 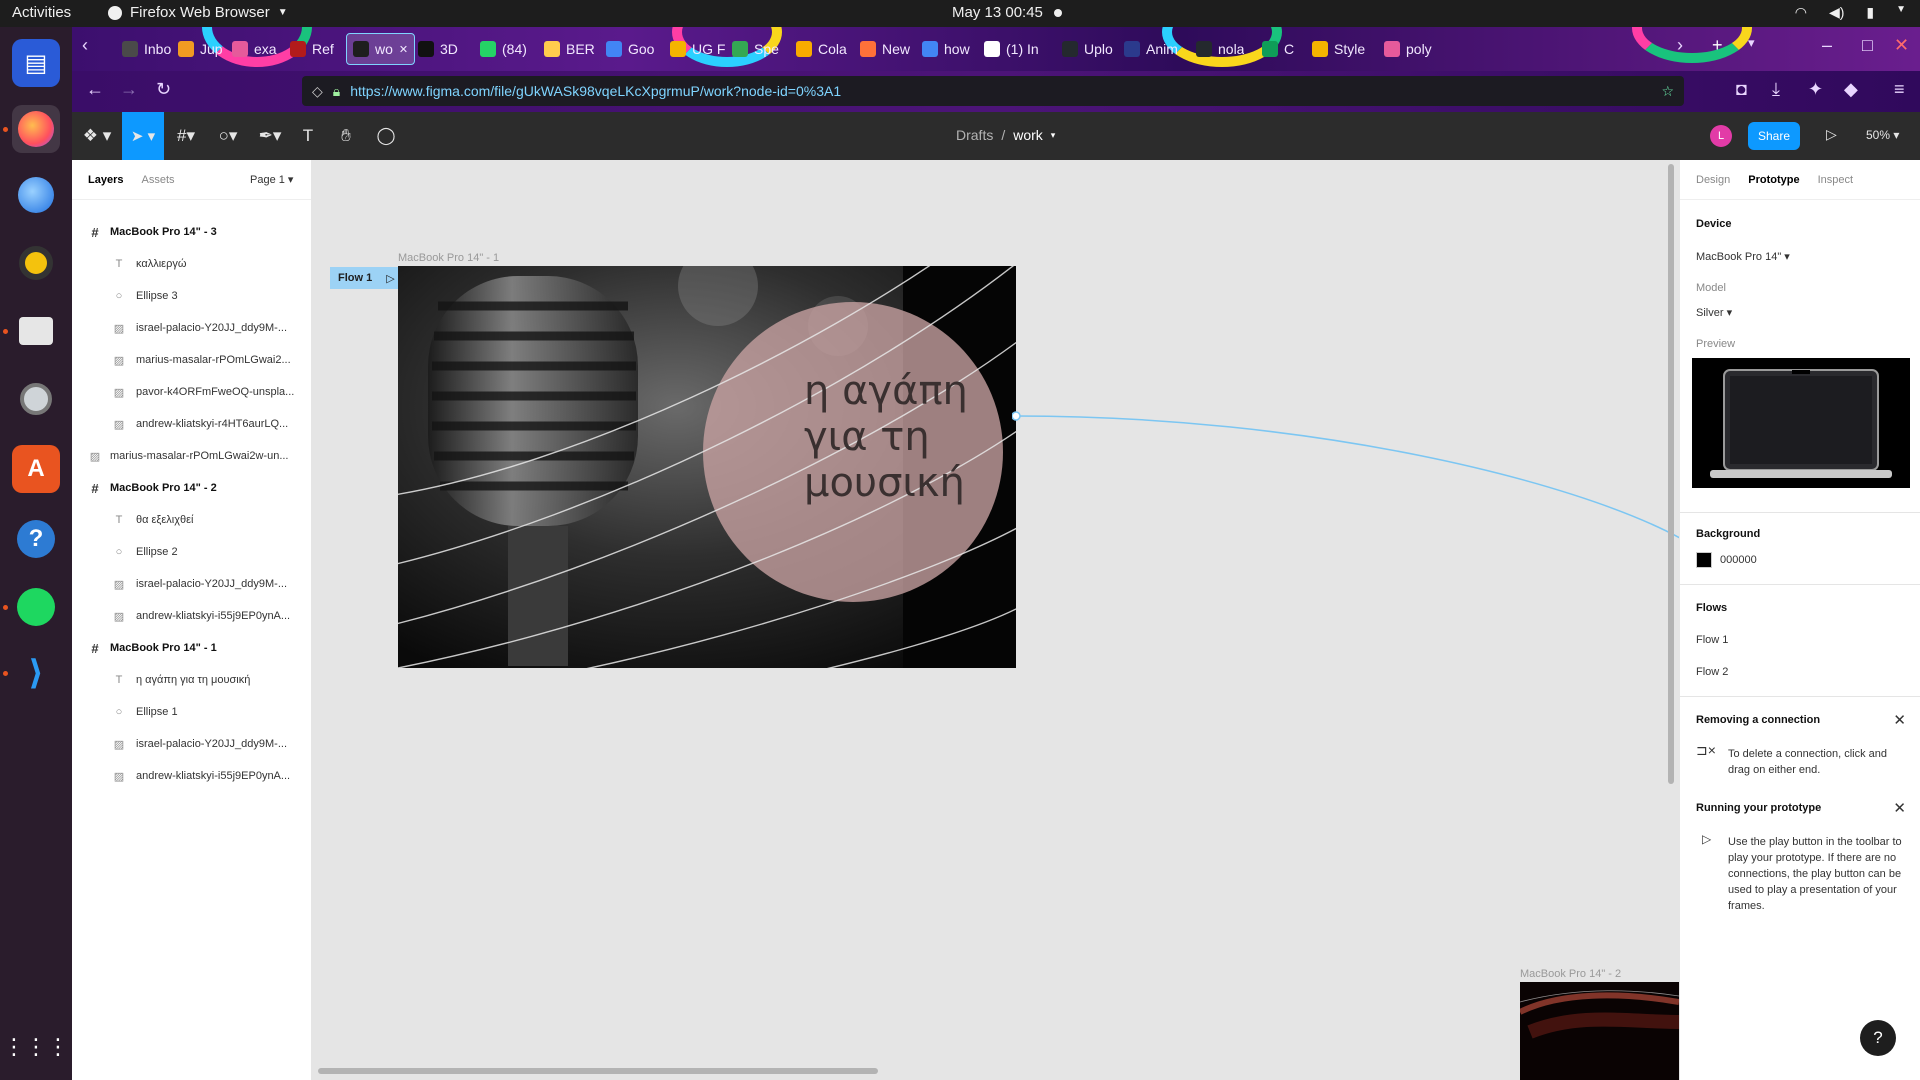 I want to click on flow-item: Flow 1, so click(x=1712, y=640).